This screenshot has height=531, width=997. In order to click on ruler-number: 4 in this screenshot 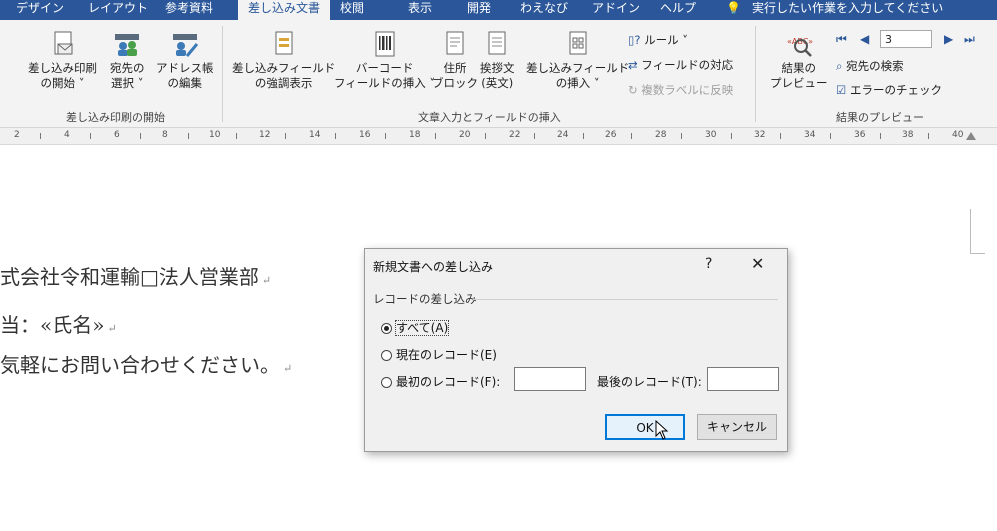, I will do `click(67, 135)`.